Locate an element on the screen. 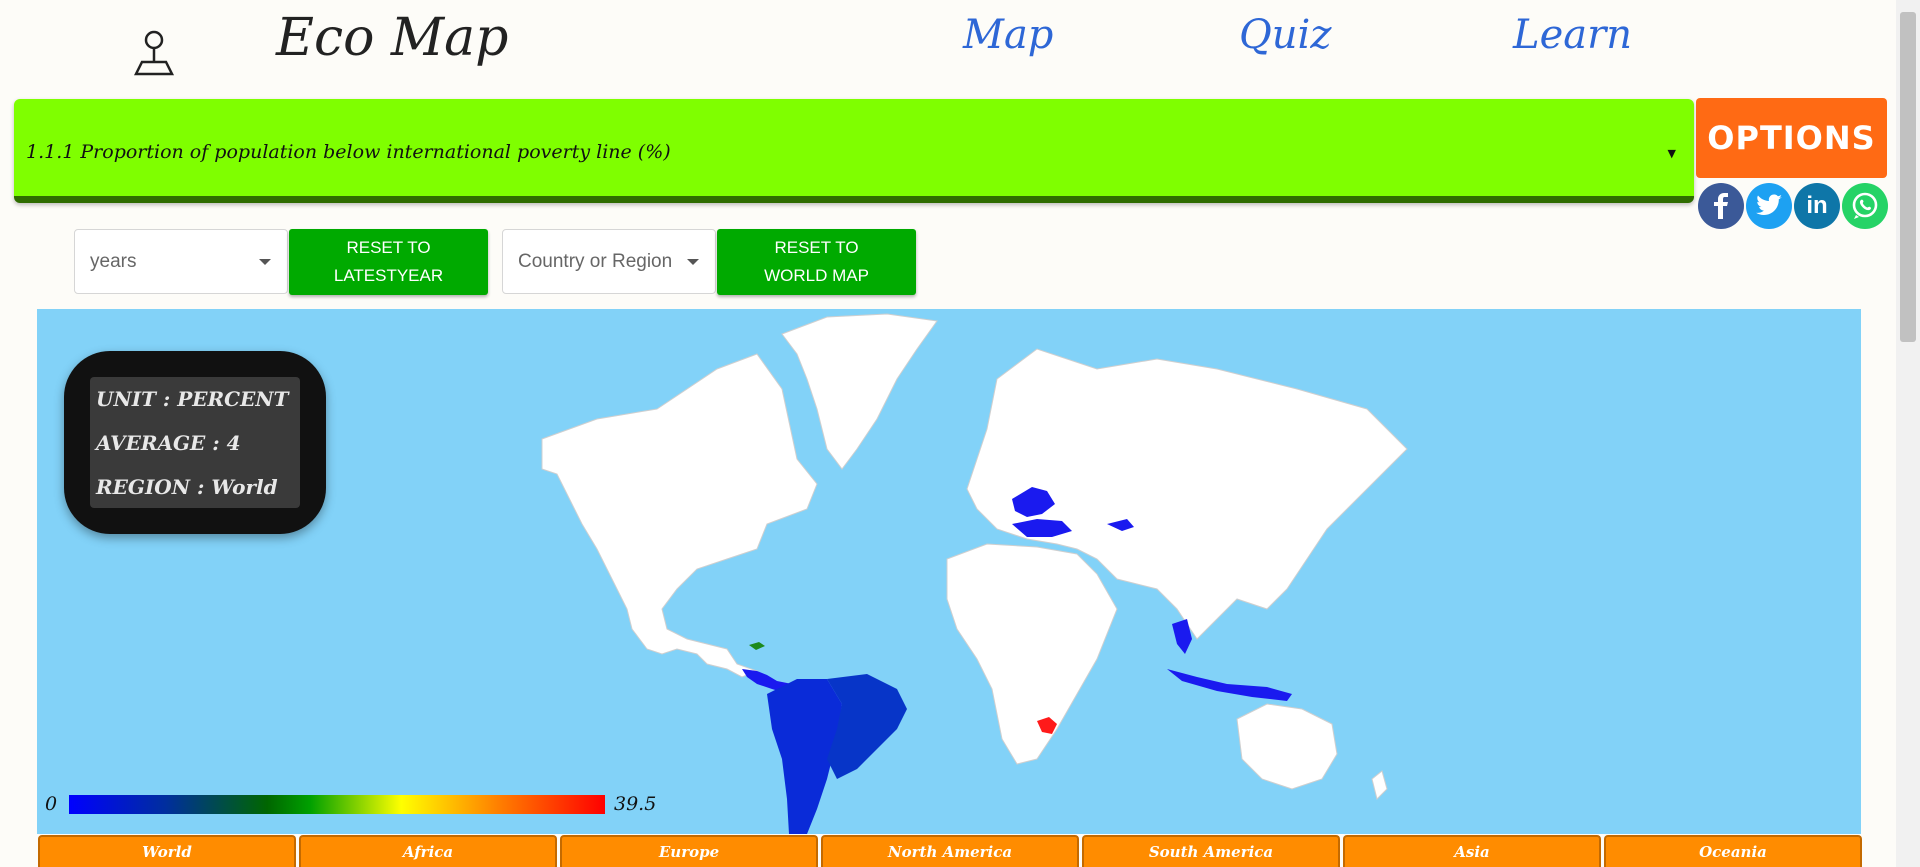 Image resolution: width=1920 pixels, height=867 pixels. region-tab-north-america: North America is located at coordinates (950, 851).